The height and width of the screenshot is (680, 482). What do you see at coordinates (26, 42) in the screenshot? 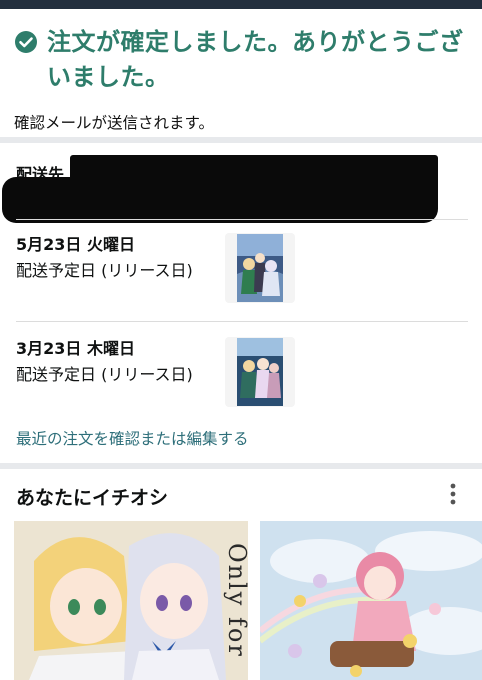
I see `check-circle-icon` at bounding box center [26, 42].